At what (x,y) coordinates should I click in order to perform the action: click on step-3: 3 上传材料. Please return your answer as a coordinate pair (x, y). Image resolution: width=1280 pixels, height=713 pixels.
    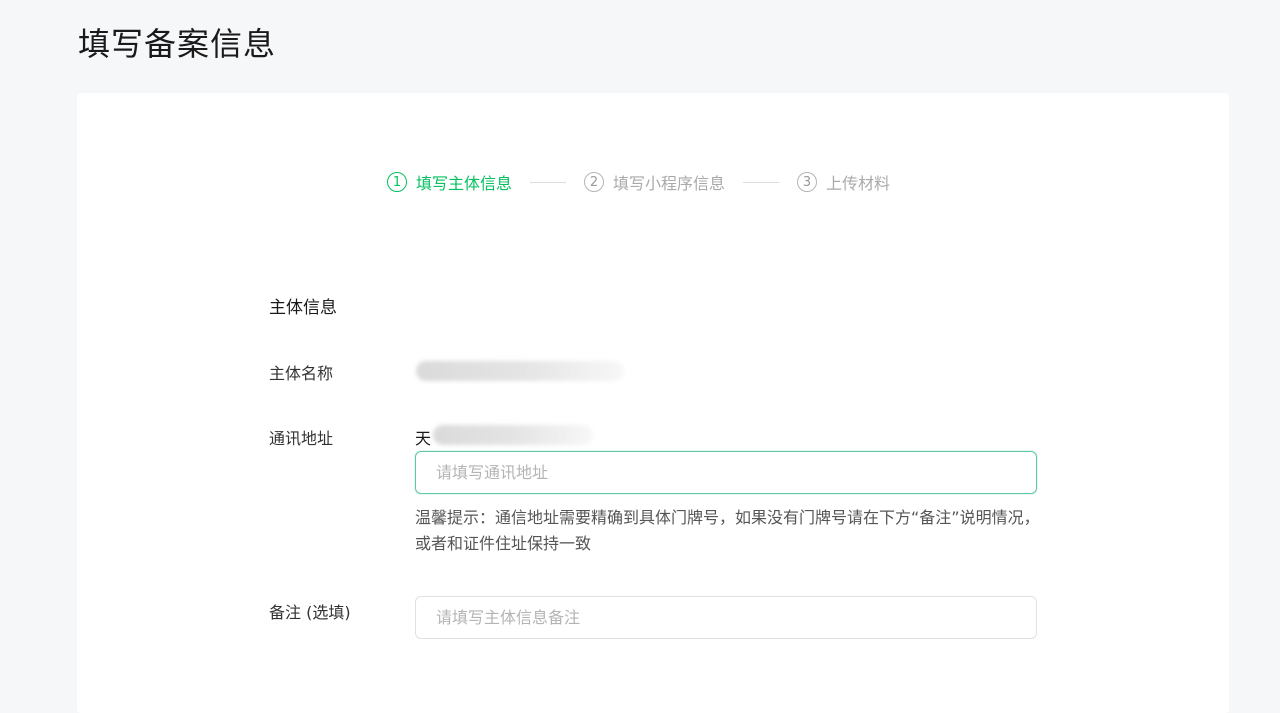
    Looking at the image, I should click on (843, 182).